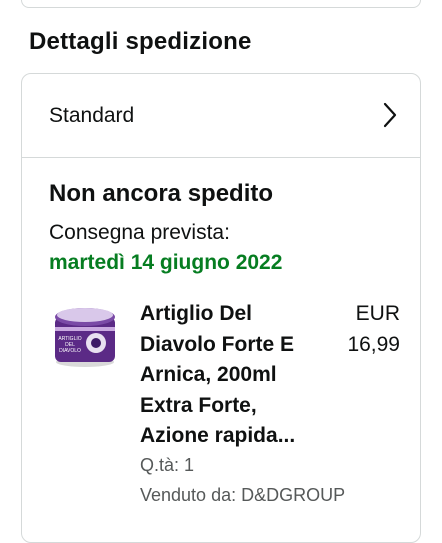 This screenshot has width=442, height=543. I want to click on previous-card-edge, so click(221, 4).